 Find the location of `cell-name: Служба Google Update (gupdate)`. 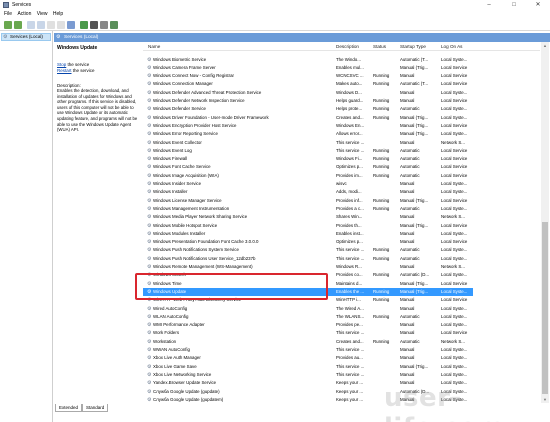

cell-name: Служба Google Update (gupdate) is located at coordinates (186, 391).